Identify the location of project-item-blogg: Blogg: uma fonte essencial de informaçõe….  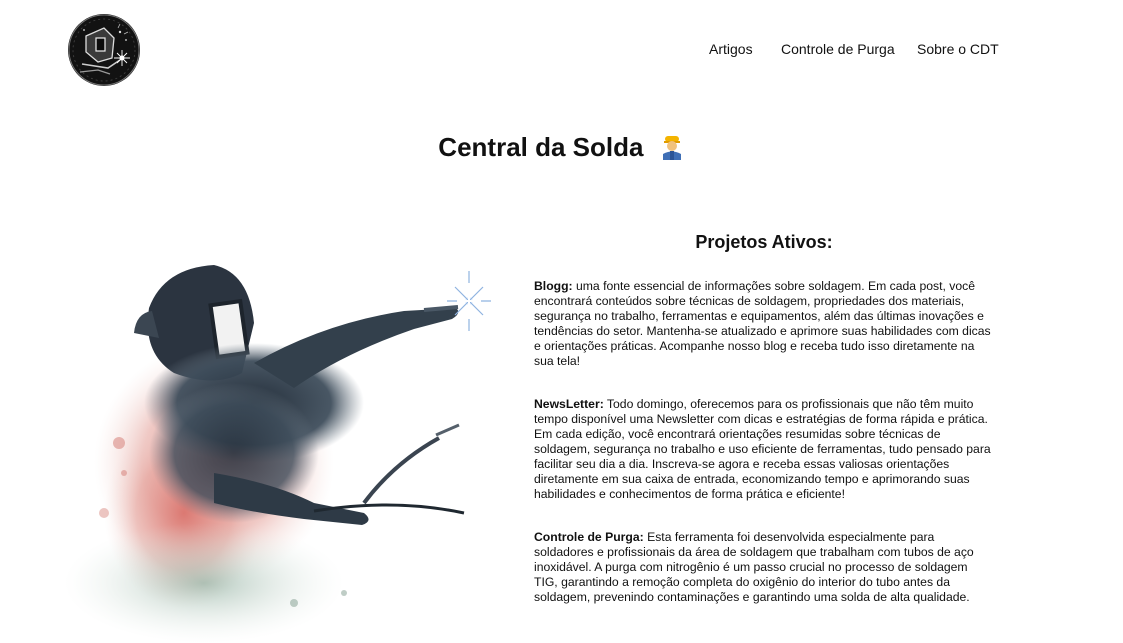
(764, 324).